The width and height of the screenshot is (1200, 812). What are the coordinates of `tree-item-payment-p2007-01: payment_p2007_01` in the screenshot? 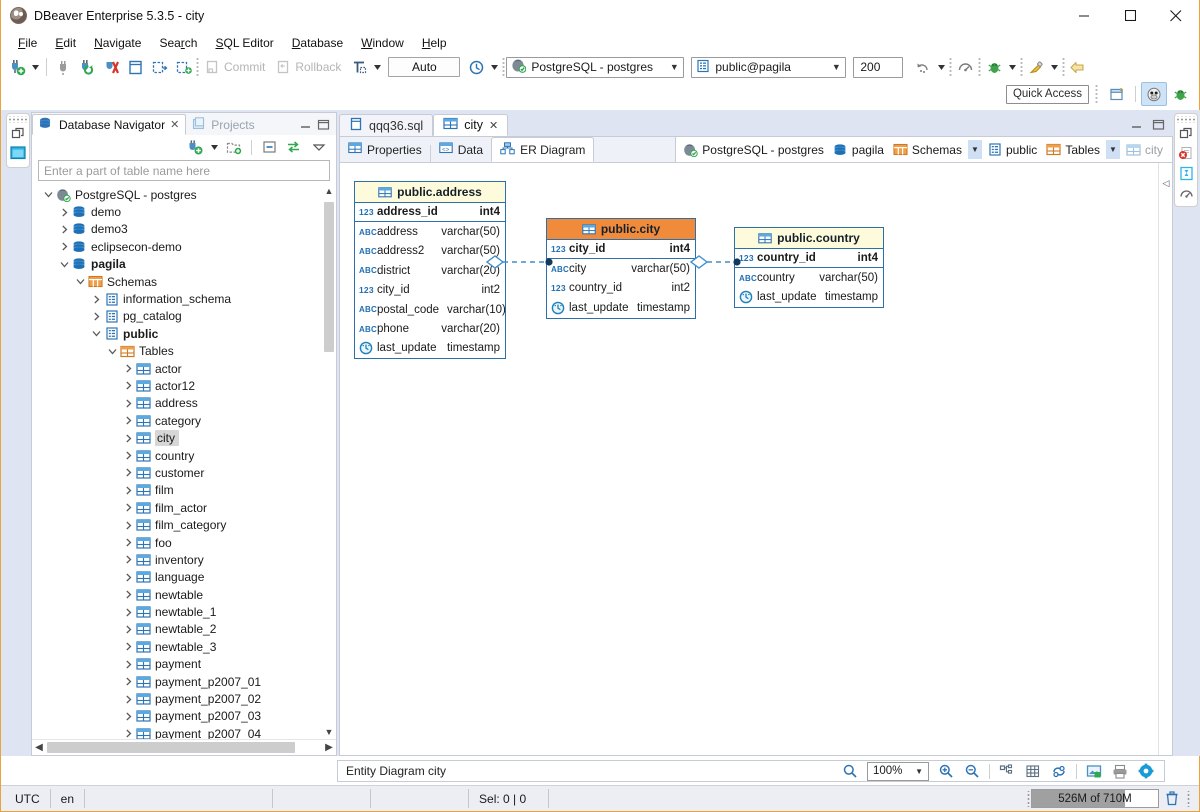 It's located at (177, 681).